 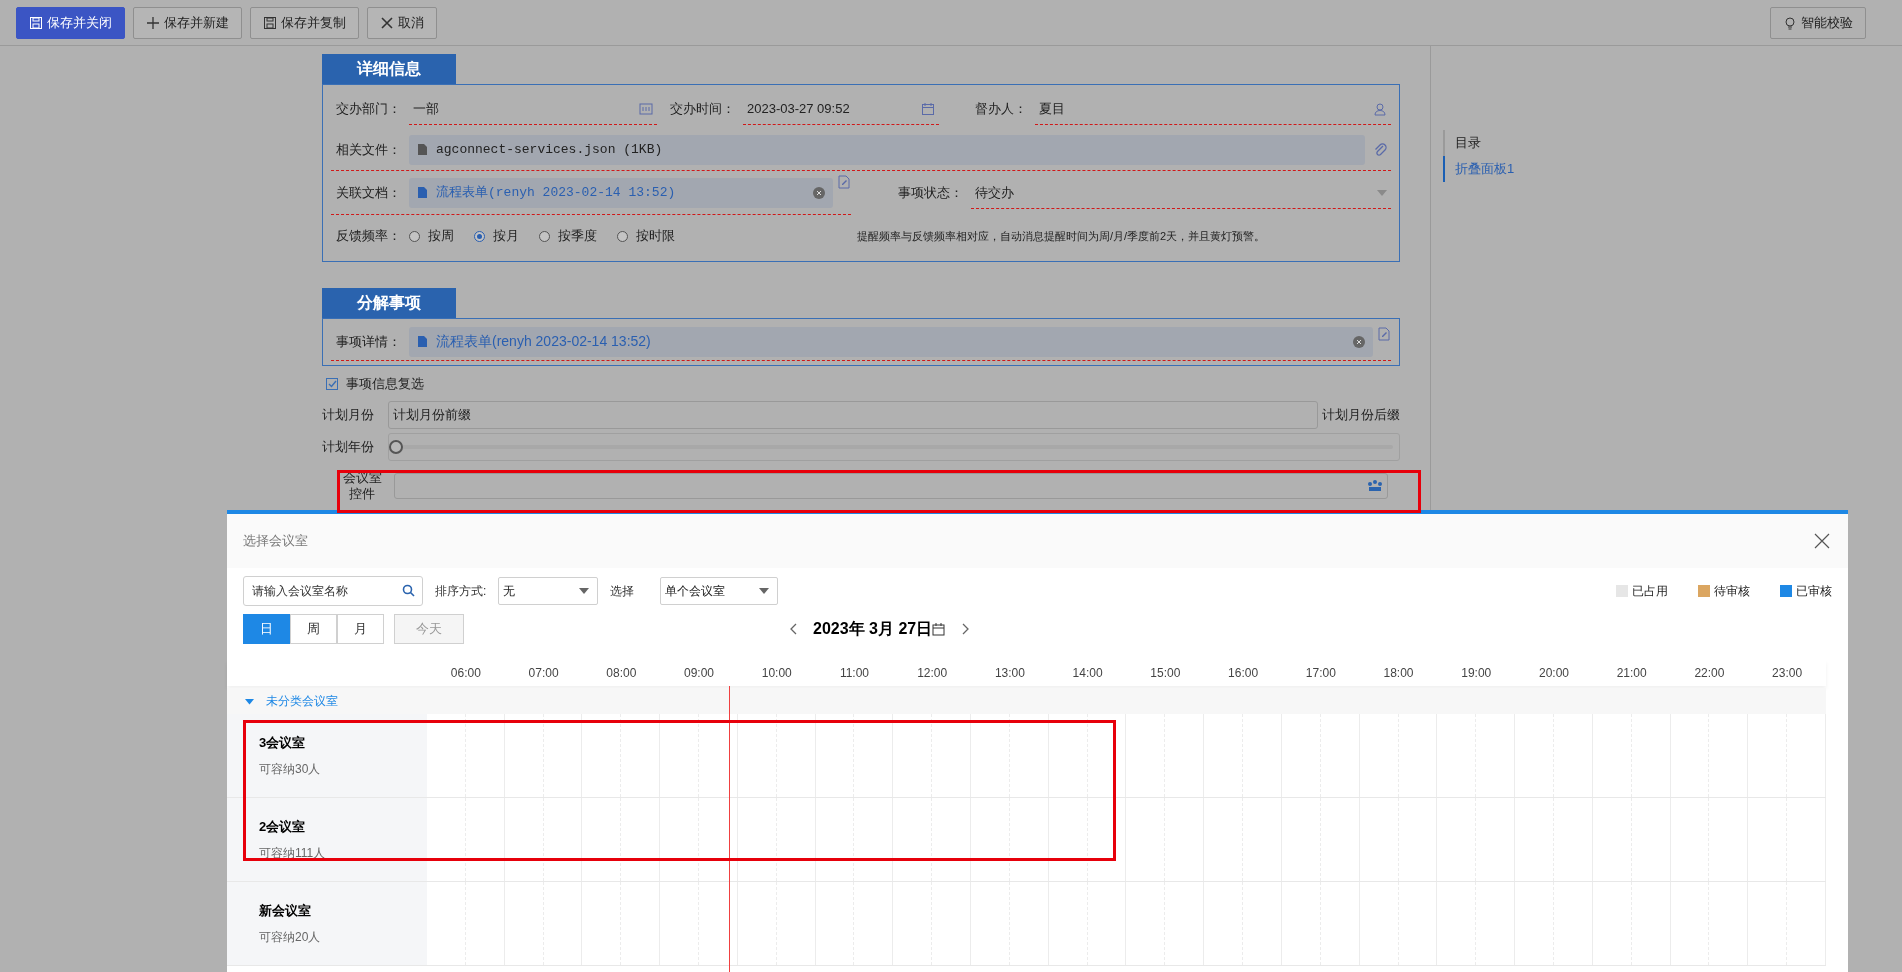 I want to click on hour-label: 19:00, so click(x=1476, y=673).